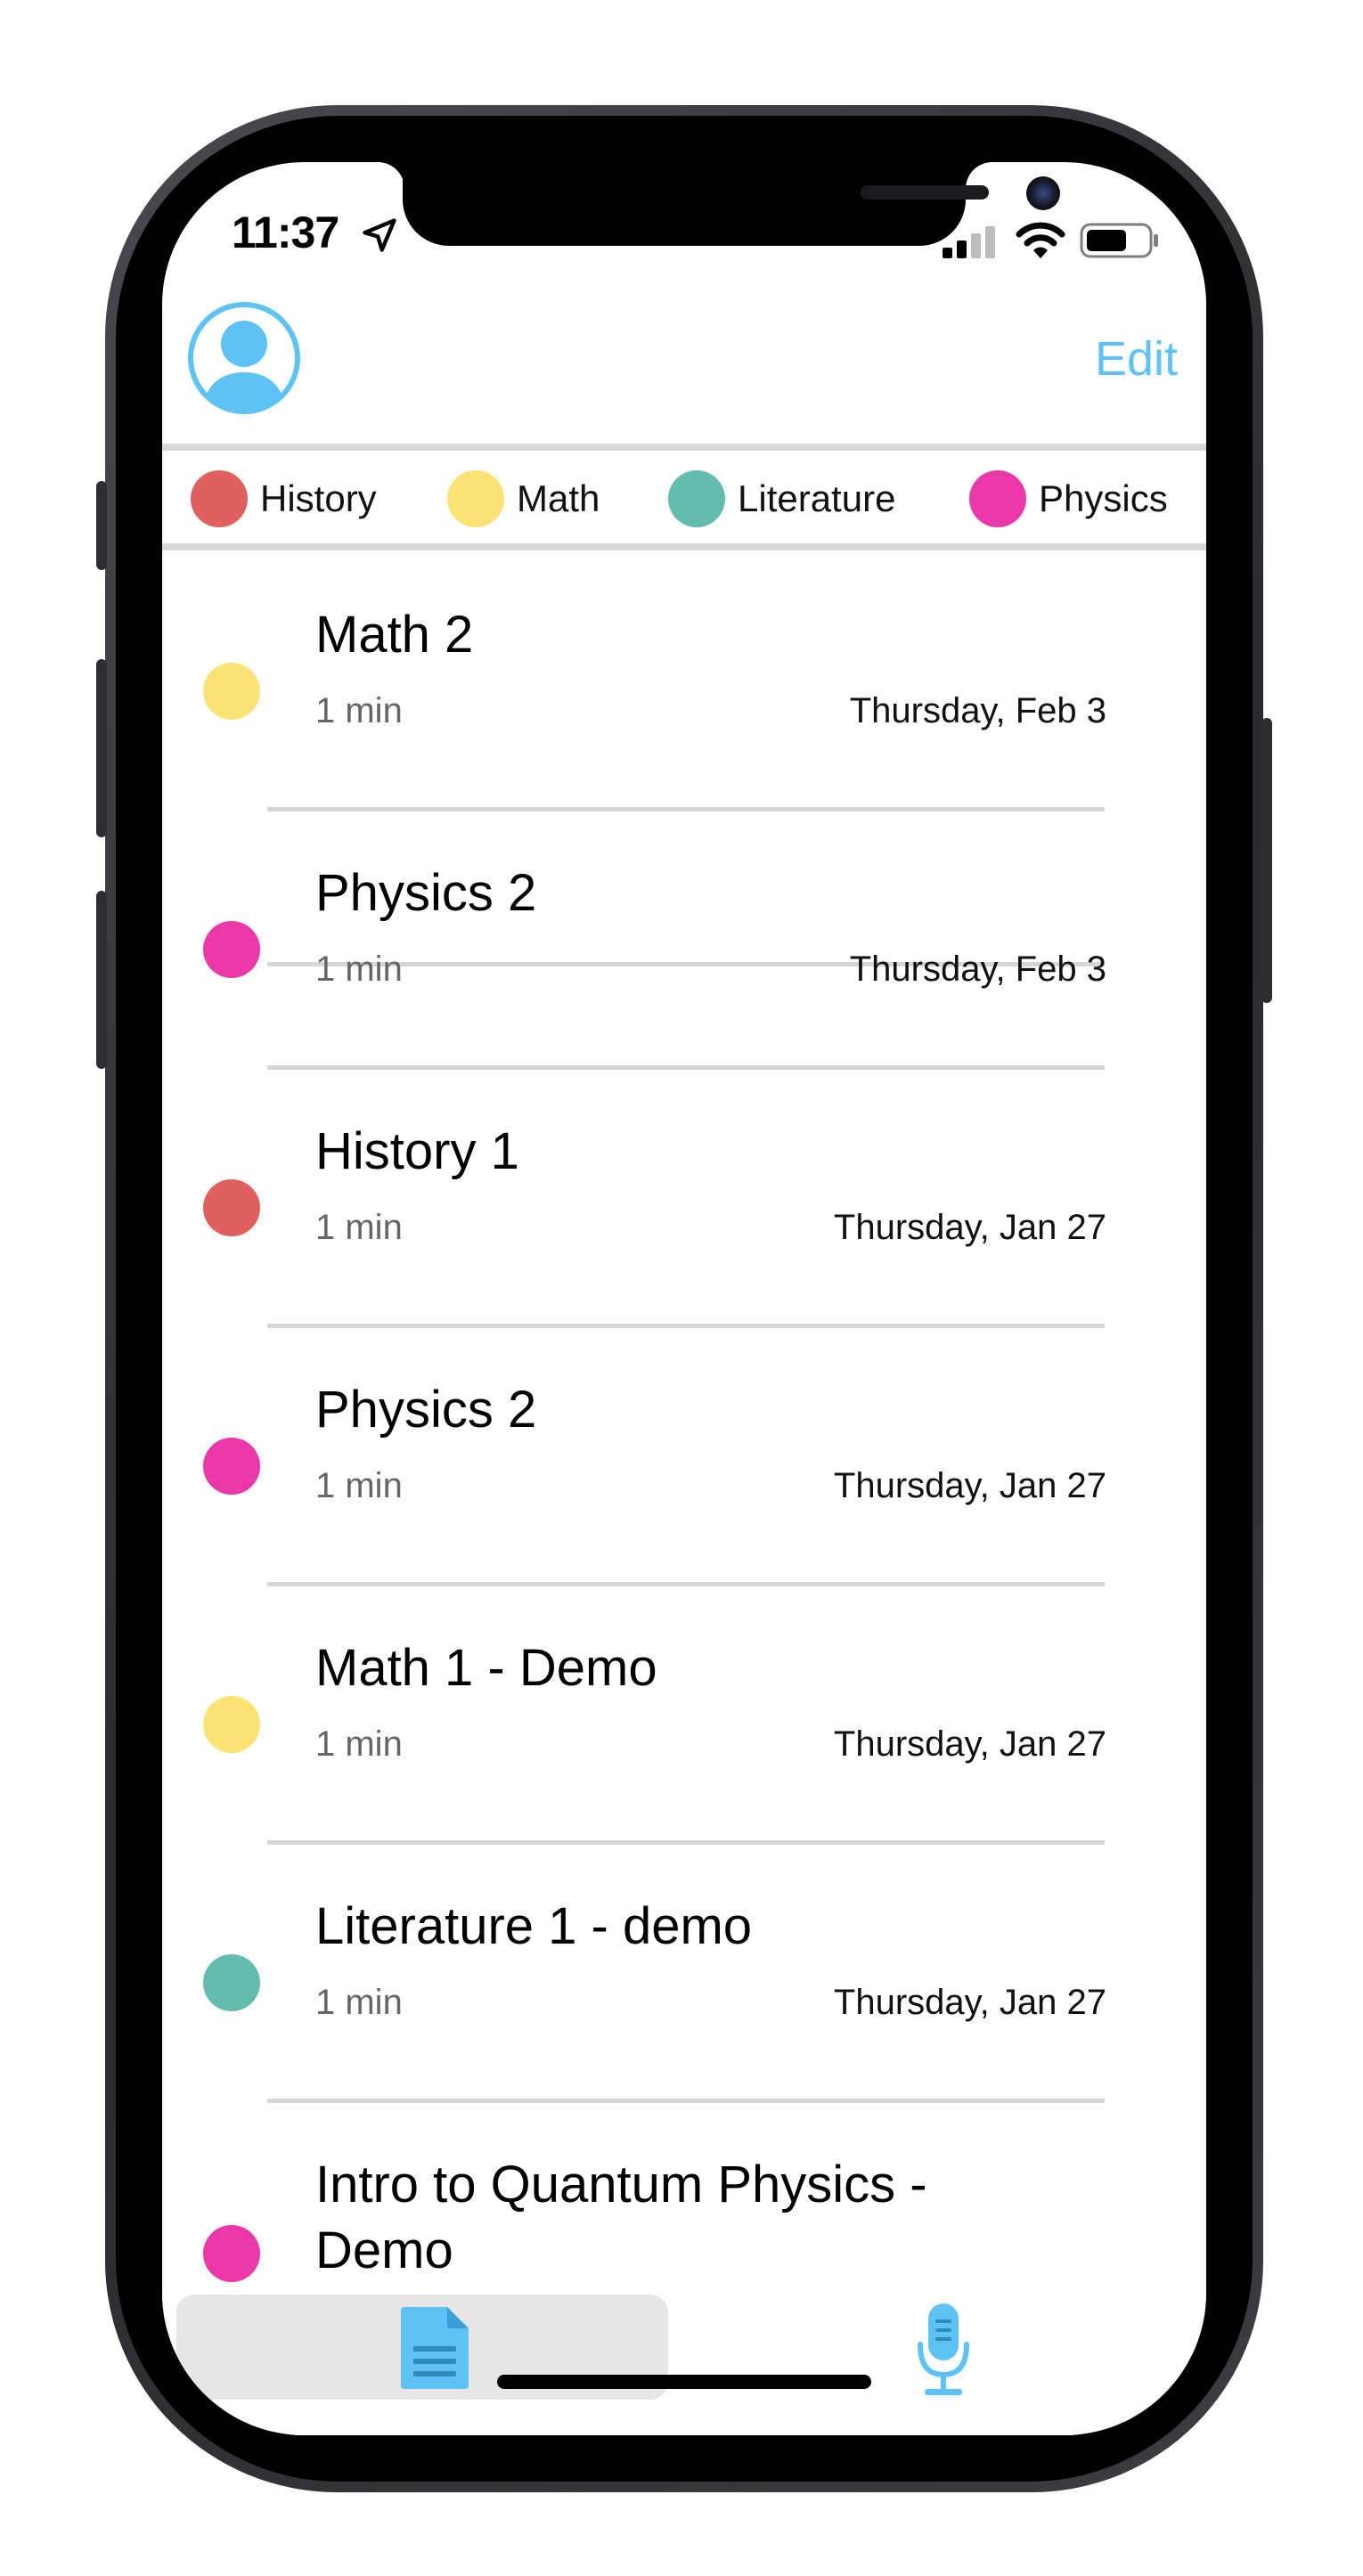  I want to click on status-time: 11:37, so click(285, 233).